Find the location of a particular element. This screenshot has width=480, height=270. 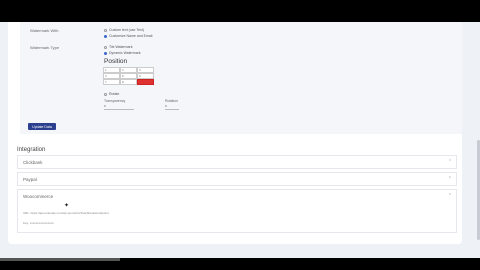

watermark-type-option-dynamic: Dynamic Watermark is located at coordinates (122, 53).